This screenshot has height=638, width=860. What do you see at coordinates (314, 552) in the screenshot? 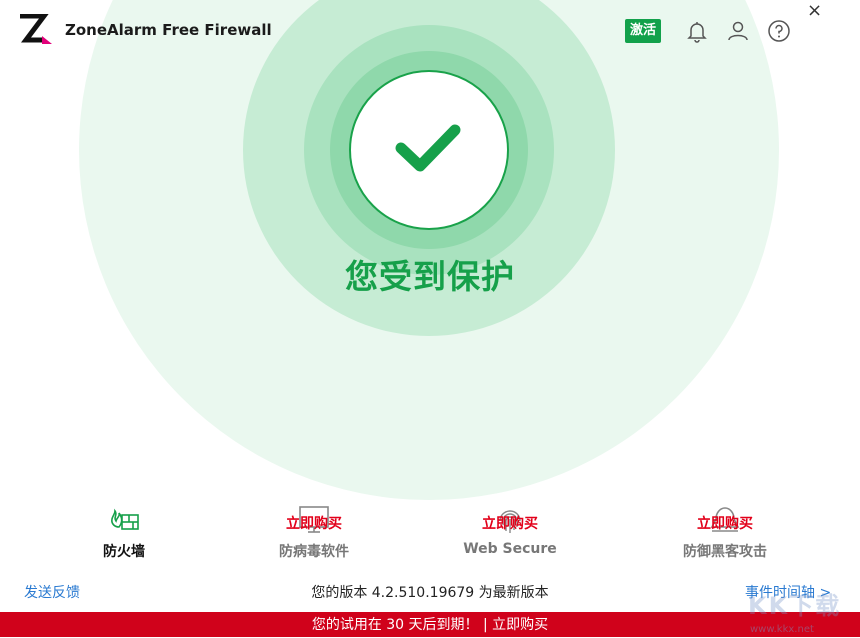
I see `feature-antivirus-label: 防病毒软件` at bounding box center [314, 552].